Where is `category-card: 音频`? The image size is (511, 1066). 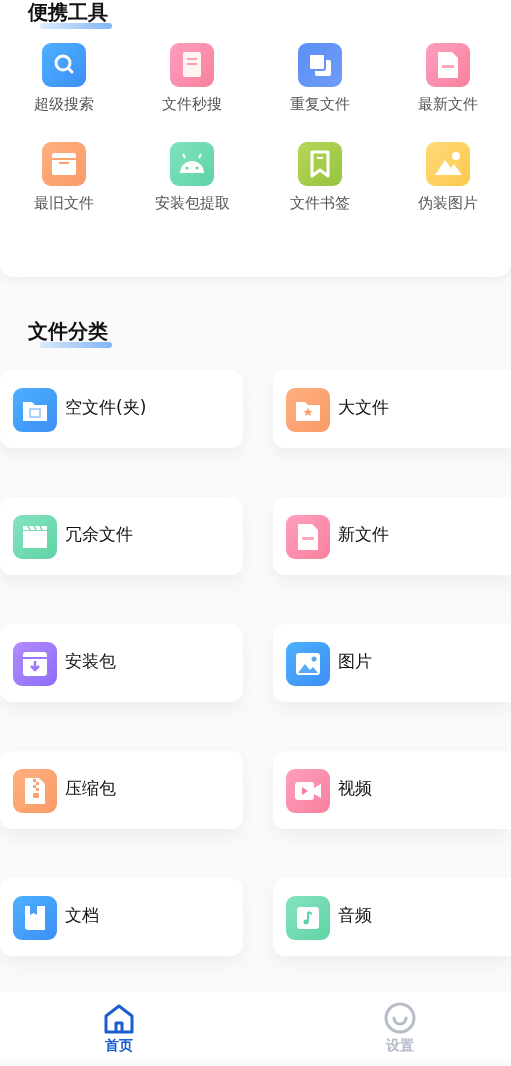
category-card: 音频 is located at coordinates (392, 917).